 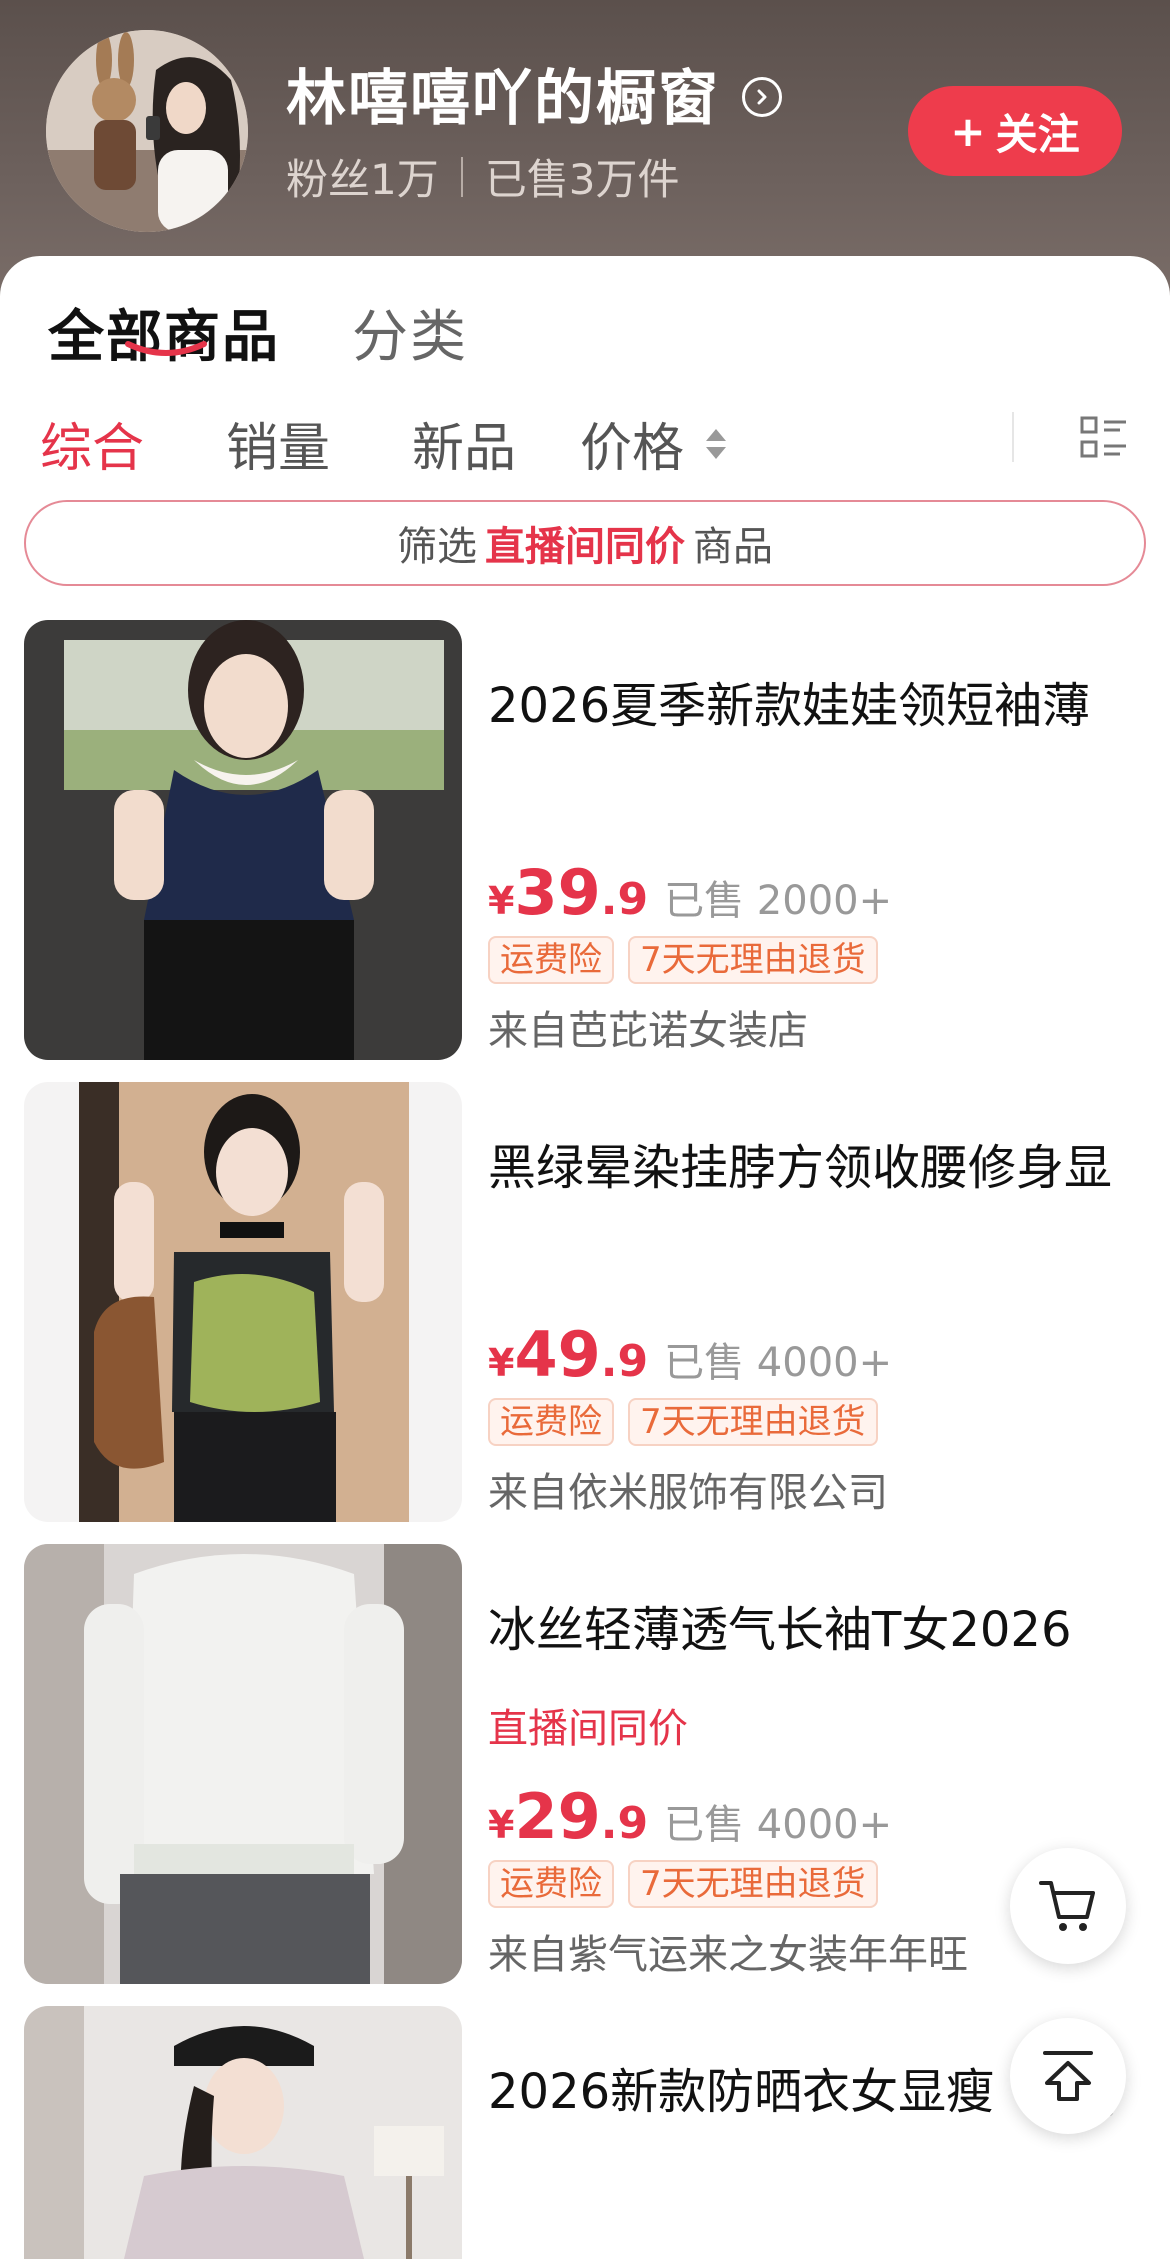 What do you see at coordinates (968, 131) in the screenshot?
I see `plus-icon: +` at bounding box center [968, 131].